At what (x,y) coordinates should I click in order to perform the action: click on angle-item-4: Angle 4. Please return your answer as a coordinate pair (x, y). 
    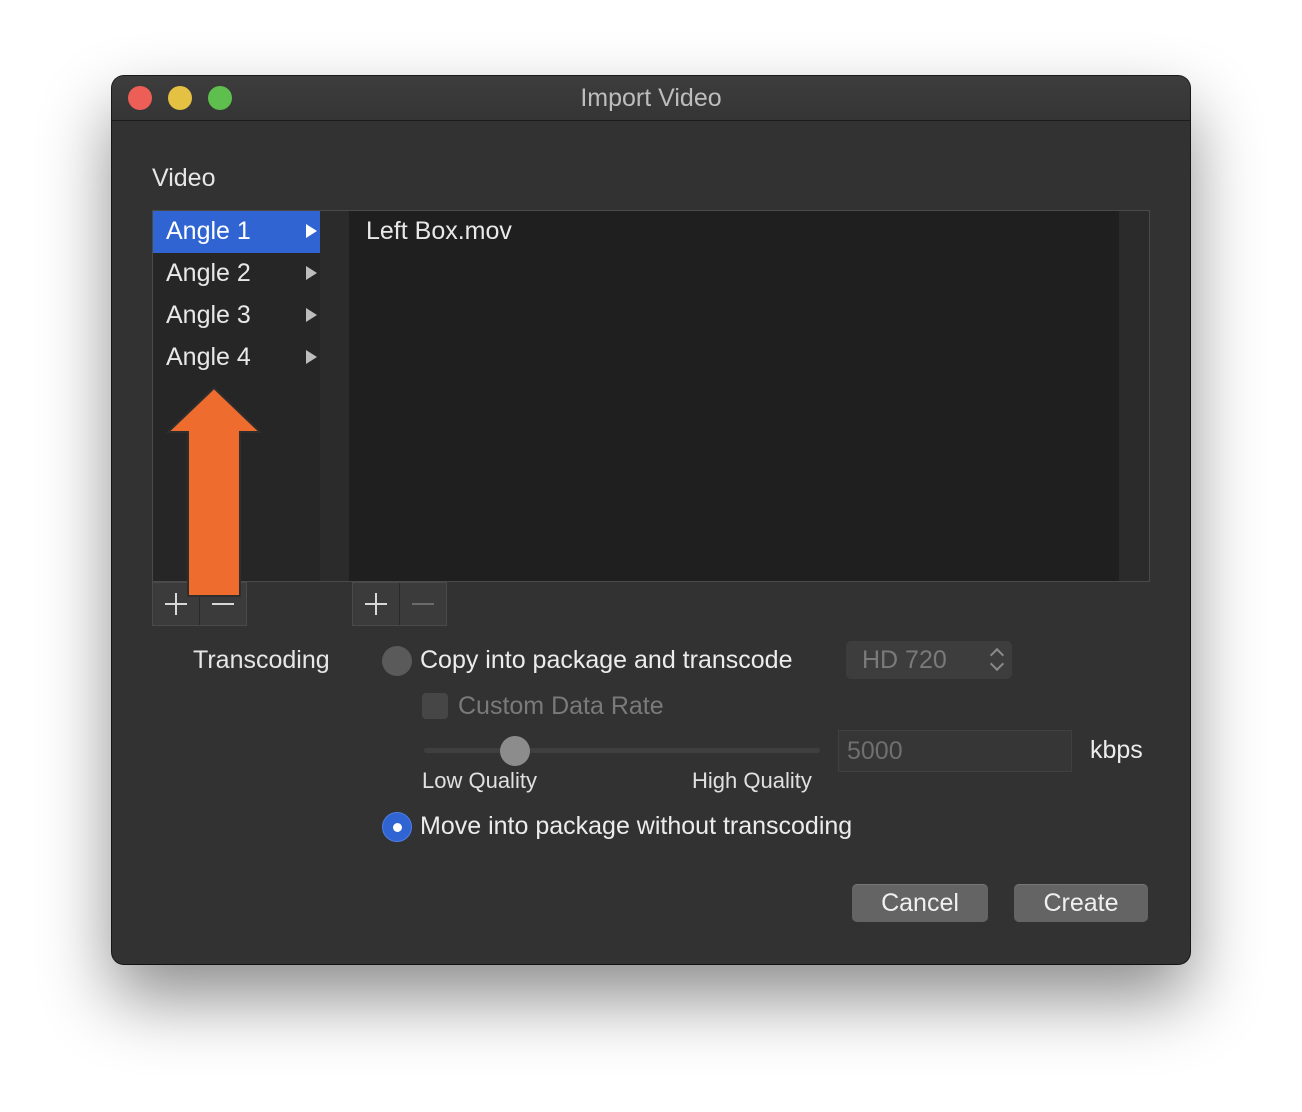
    Looking at the image, I should click on (237, 358).